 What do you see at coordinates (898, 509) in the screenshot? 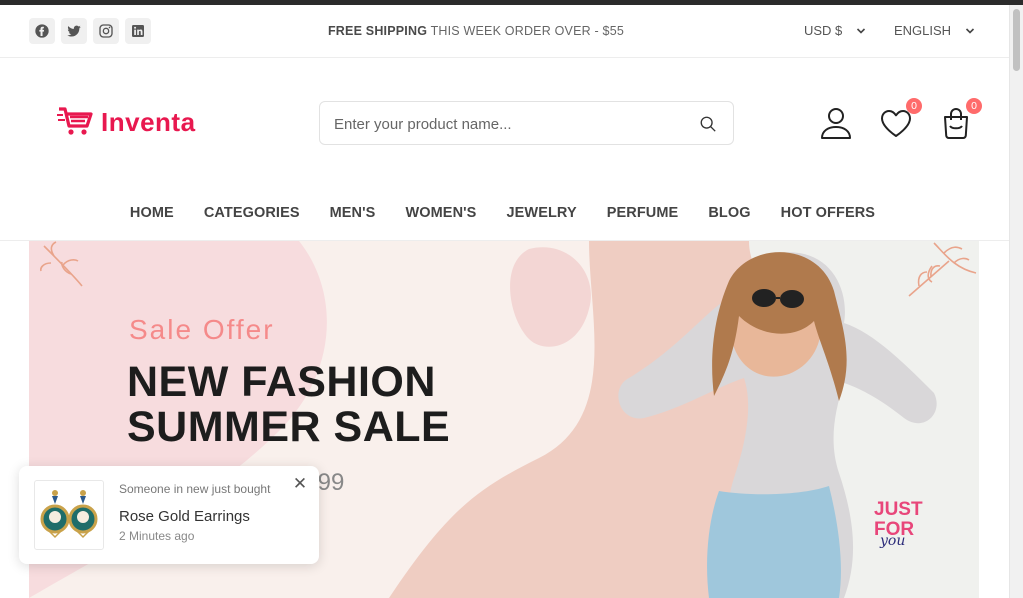
I see `tag-line-1: JUST` at bounding box center [898, 509].